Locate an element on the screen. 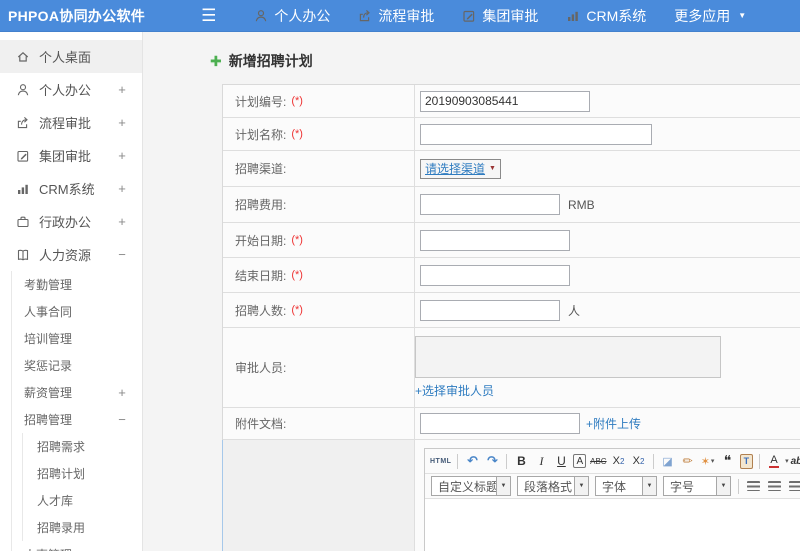 This screenshot has height=551, width=800. topnav-personal-office: 个人办公 is located at coordinates (292, 16).